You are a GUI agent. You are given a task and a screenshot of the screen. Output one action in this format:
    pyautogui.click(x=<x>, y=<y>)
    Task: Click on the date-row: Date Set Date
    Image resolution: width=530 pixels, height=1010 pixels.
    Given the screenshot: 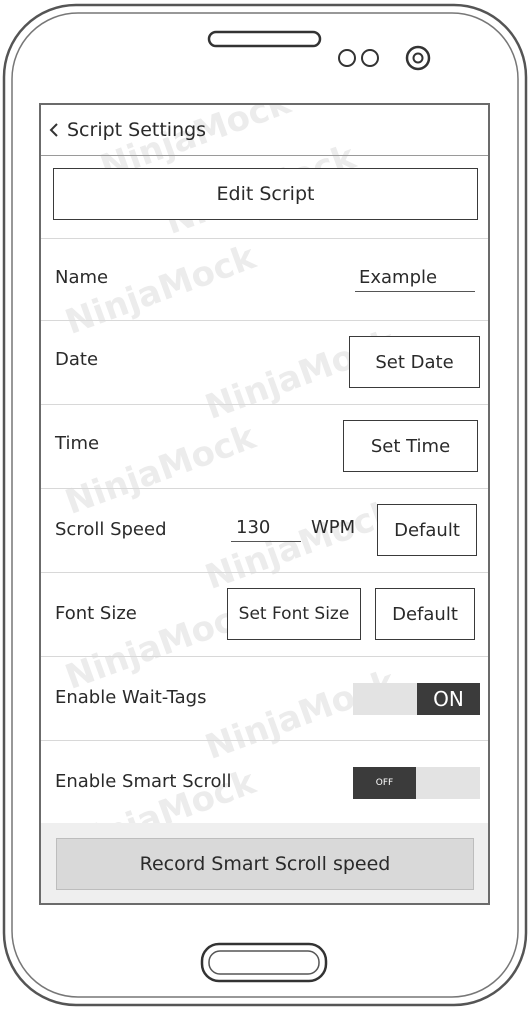 What is the action you would take?
    pyautogui.click(x=264, y=363)
    